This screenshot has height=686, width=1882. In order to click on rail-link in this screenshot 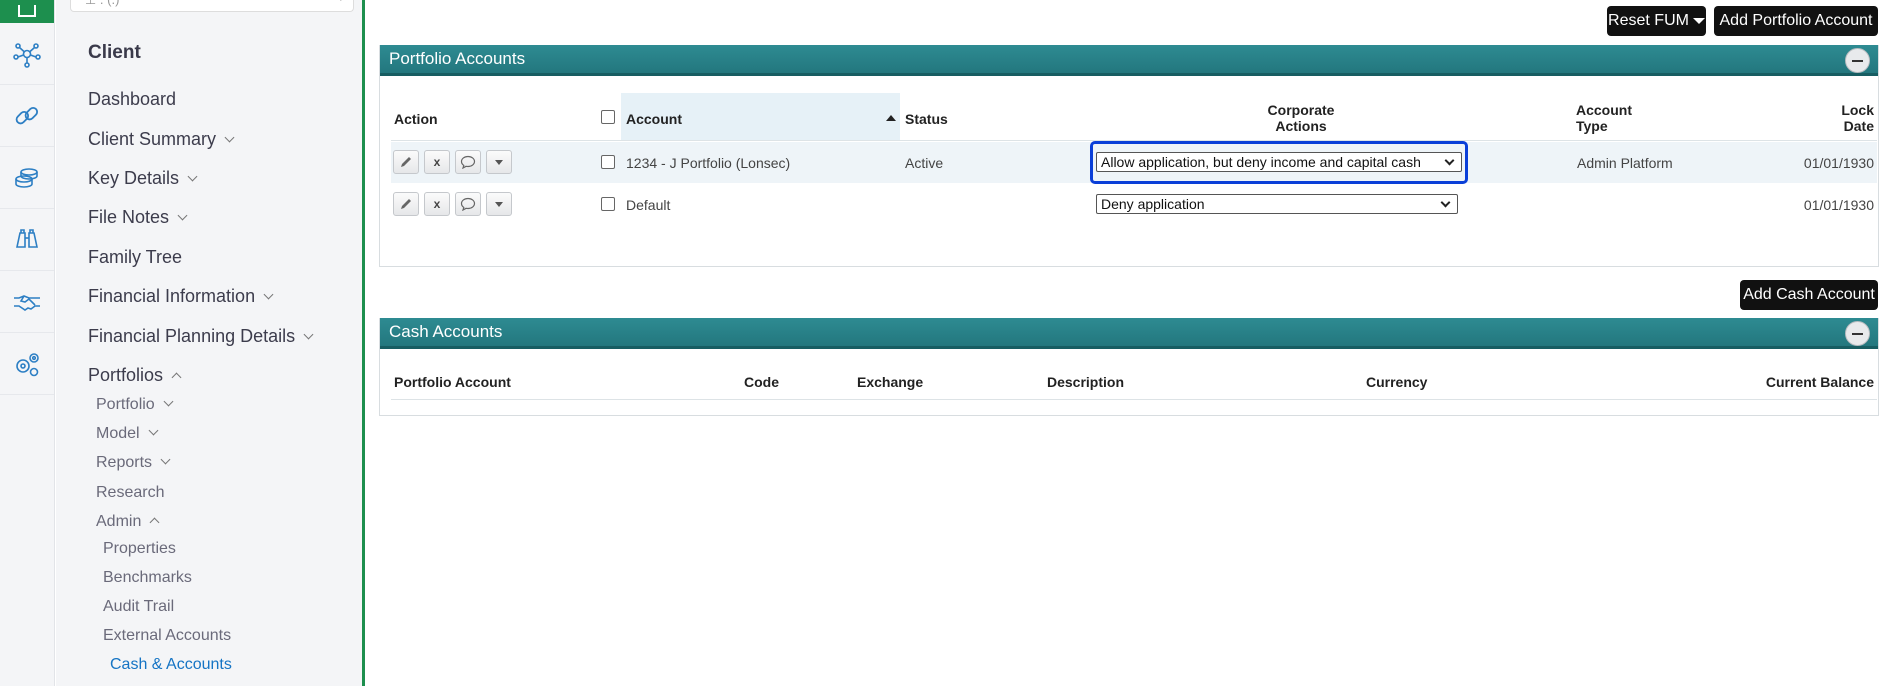, I will do `click(27, 116)`.